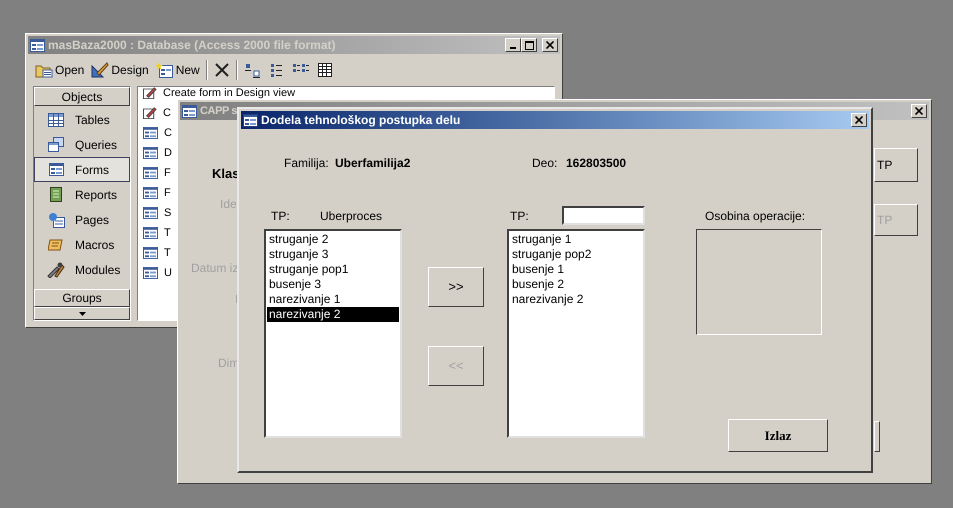 The image size is (953, 508). What do you see at coordinates (513, 45) in the screenshot?
I see `minimize-button` at bounding box center [513, 45].